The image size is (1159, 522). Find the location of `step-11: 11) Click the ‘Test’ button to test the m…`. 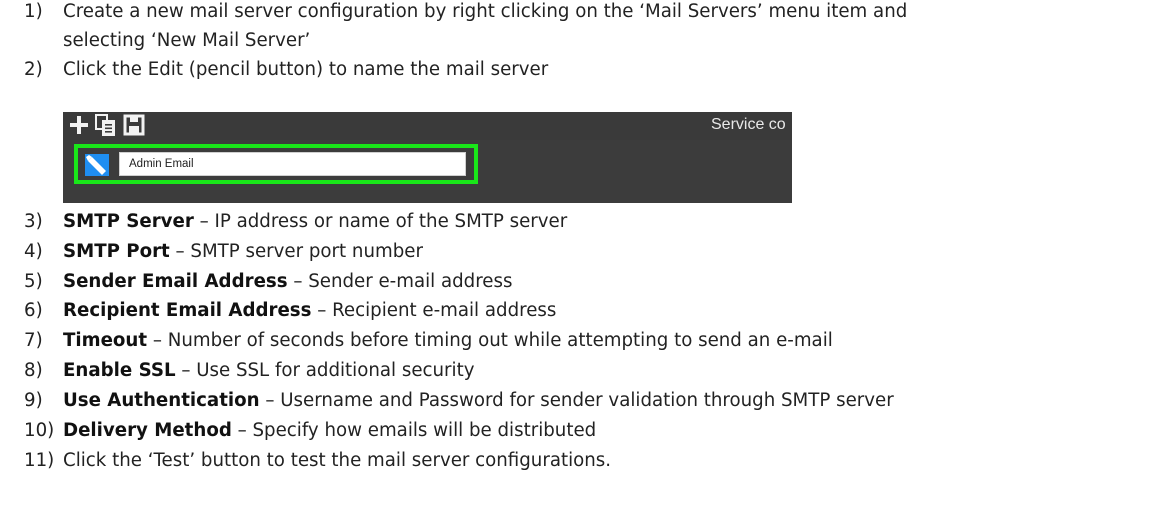

step-11: 11) Click the ‘Test’ button to test the m… is located at coordinates (317, 461).